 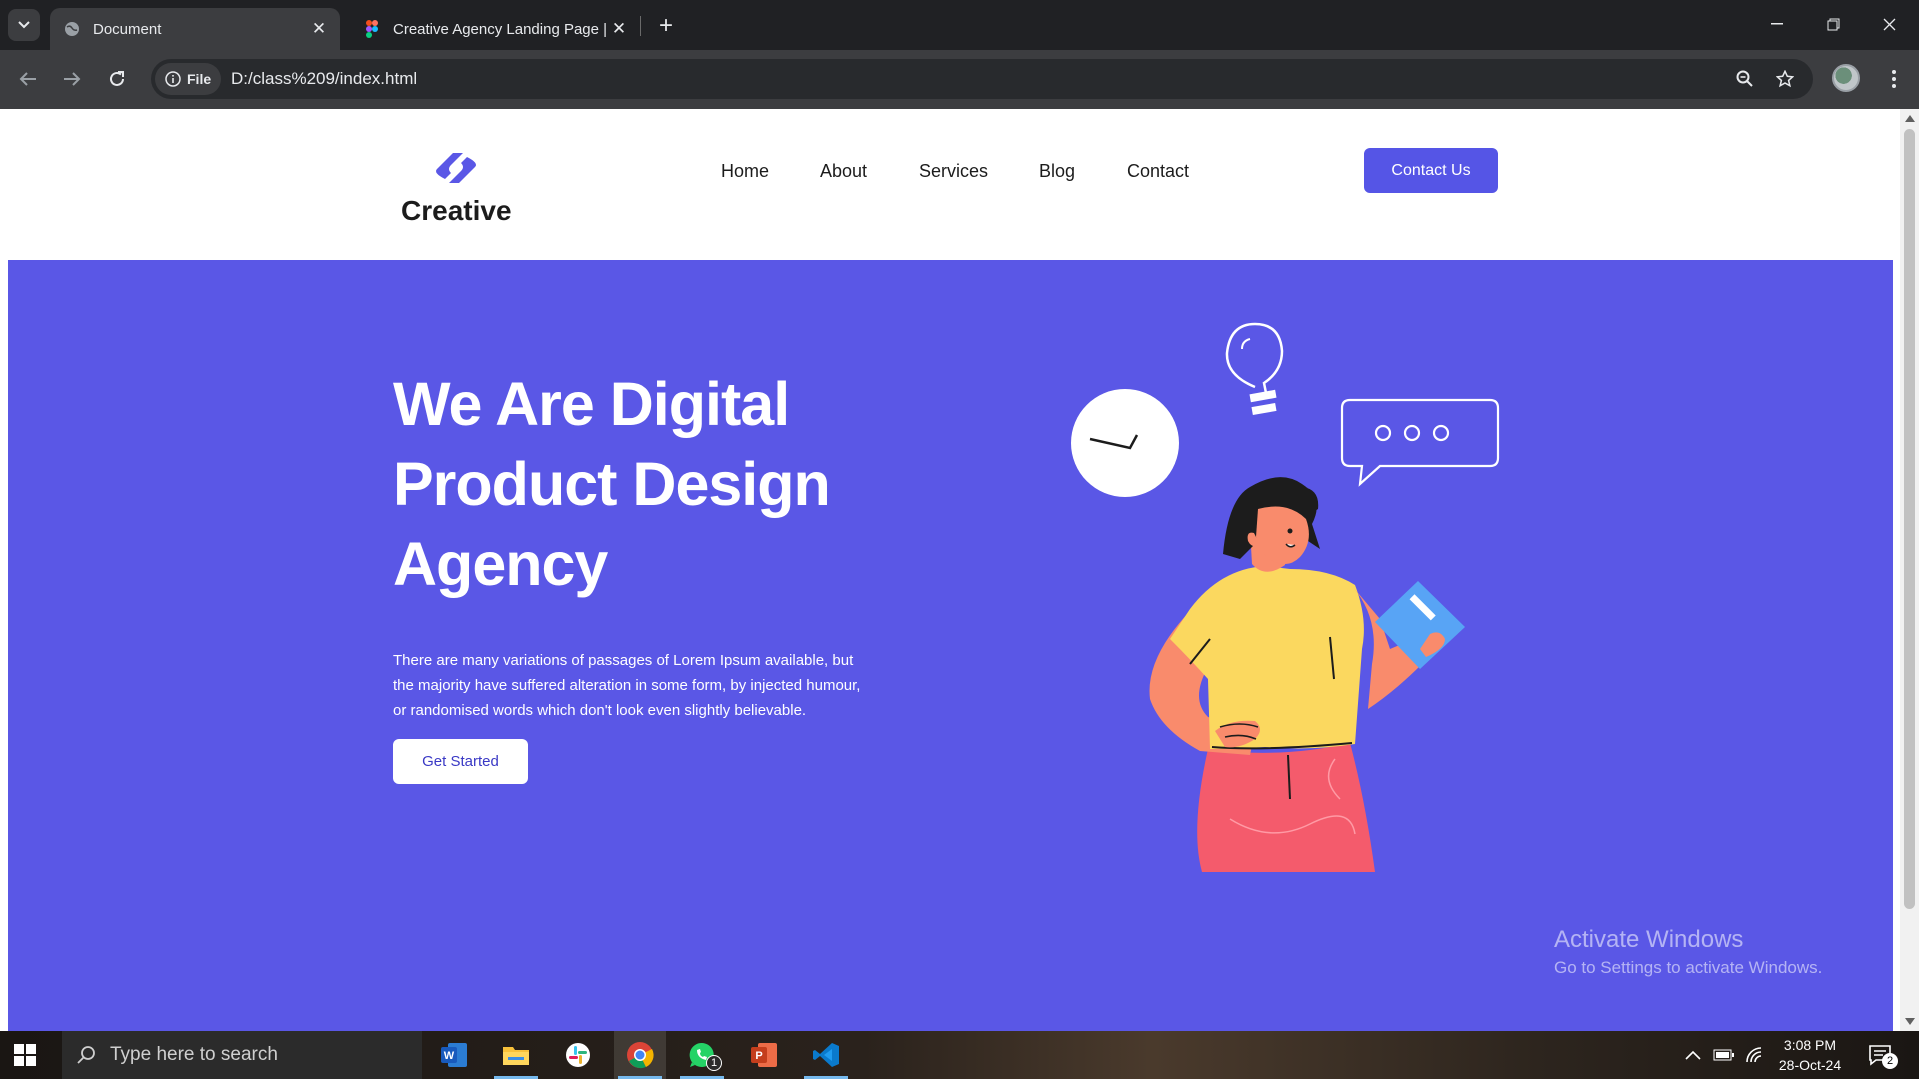 What do you see at coordinates (666, 26) in the screenshot?
I see `new-tab-button: +` at bounding box center [666, 26].